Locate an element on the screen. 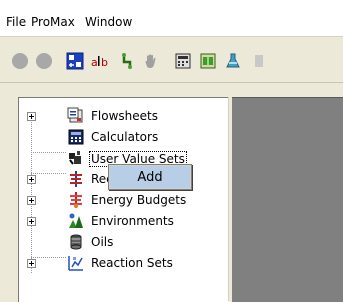  flask-icon is located at coordinates (233, 60).